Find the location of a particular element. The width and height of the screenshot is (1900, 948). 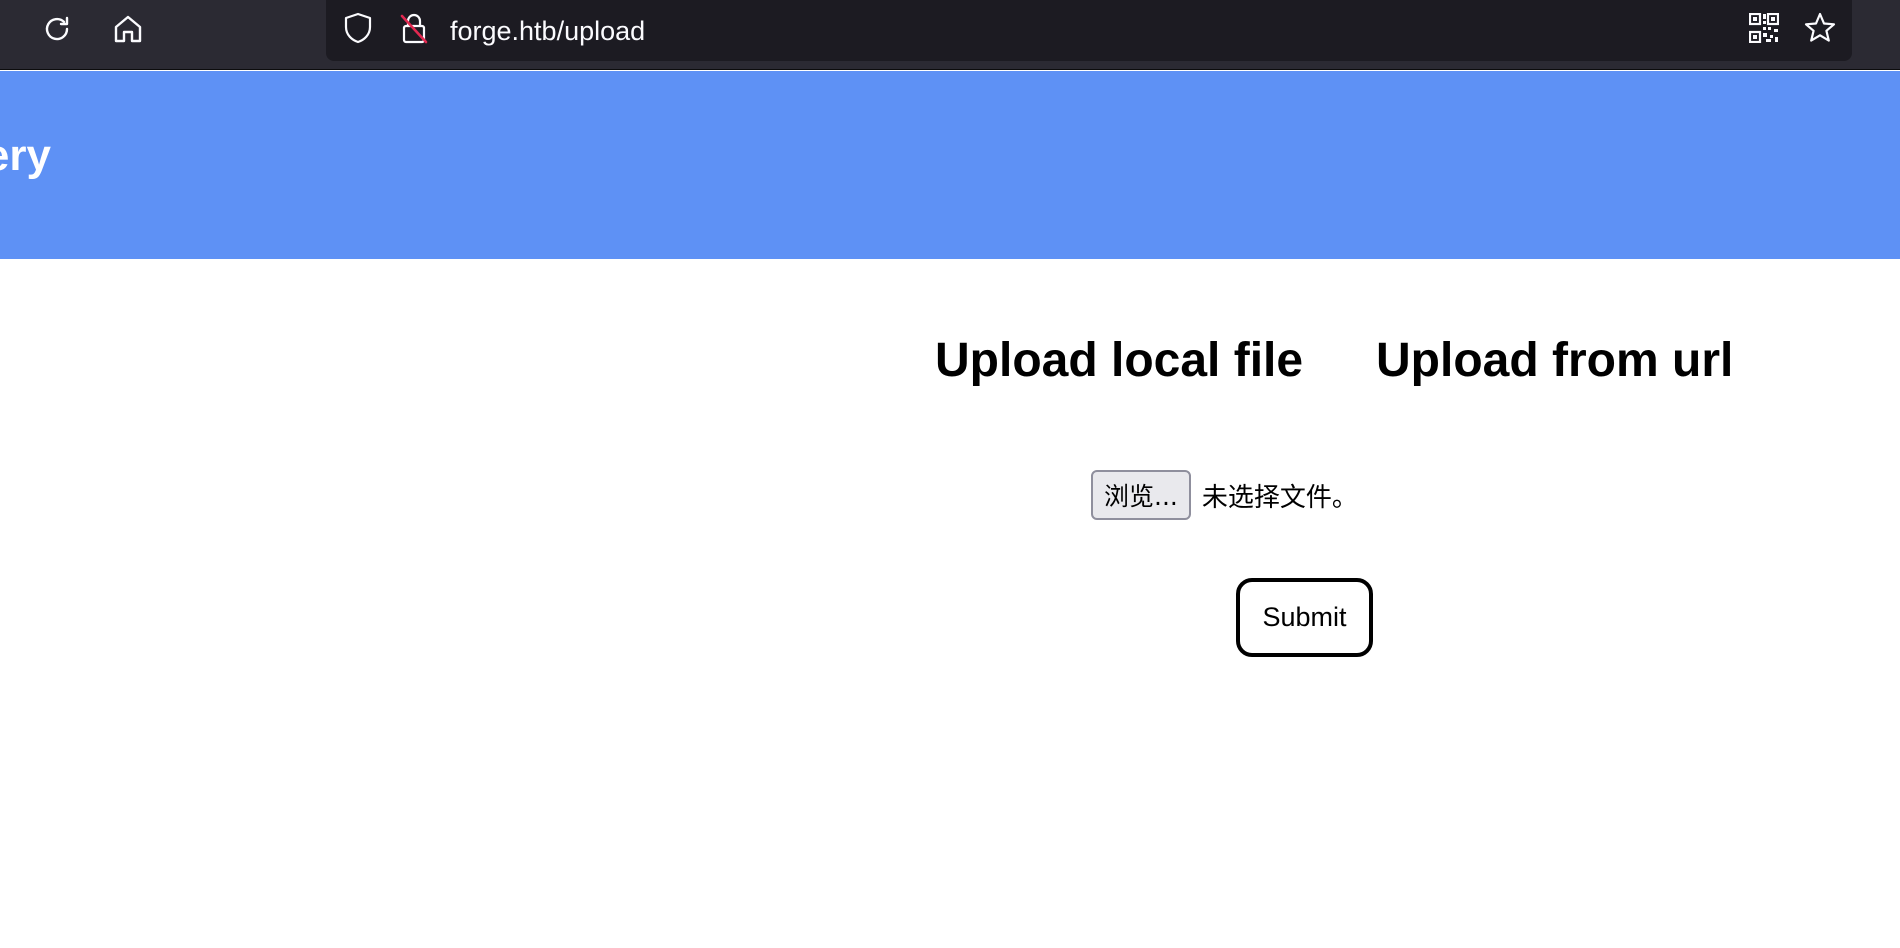

browser-toolbar: forge.htb/upload is located at coordinates (950, 35).